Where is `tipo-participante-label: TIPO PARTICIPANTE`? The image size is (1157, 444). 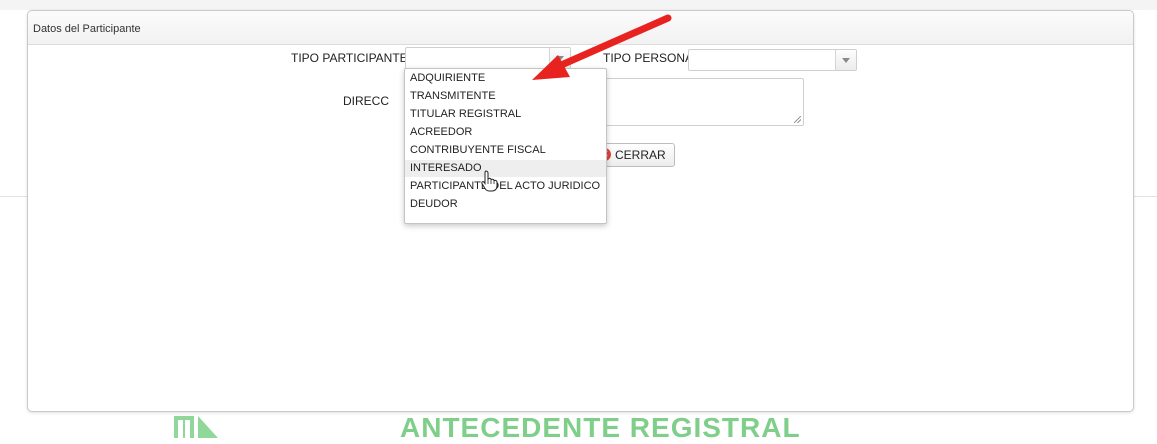
tipo-participante-label: TIPO PARTICIPANTE is located at coordinates (349, 58).